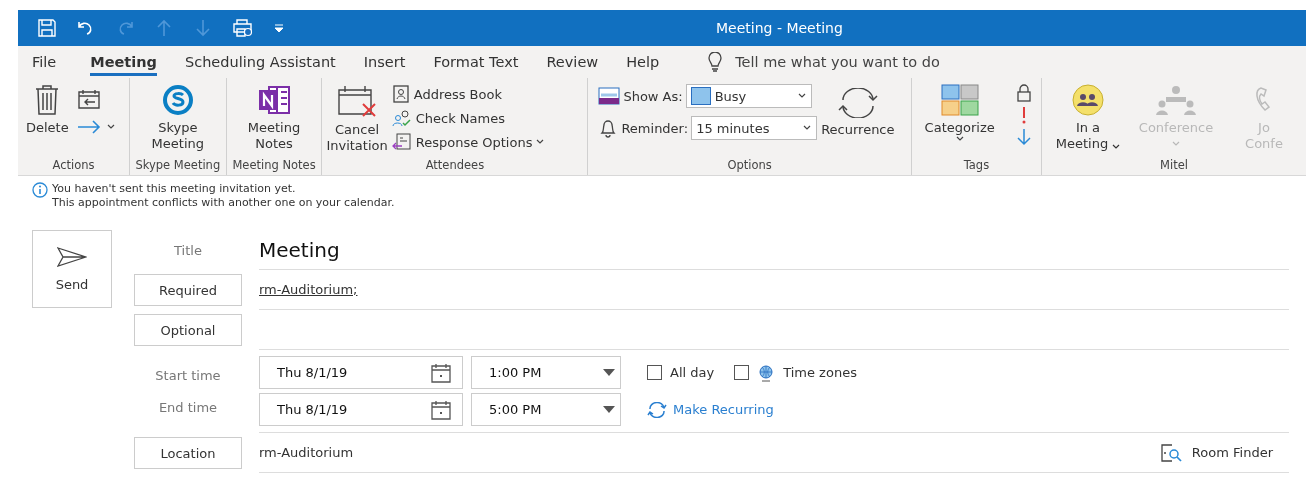 The image size is (1306, 498). Describe the element at coordinates (279, 28) in the screenshot. I see `customize-caret-icon` at that location.